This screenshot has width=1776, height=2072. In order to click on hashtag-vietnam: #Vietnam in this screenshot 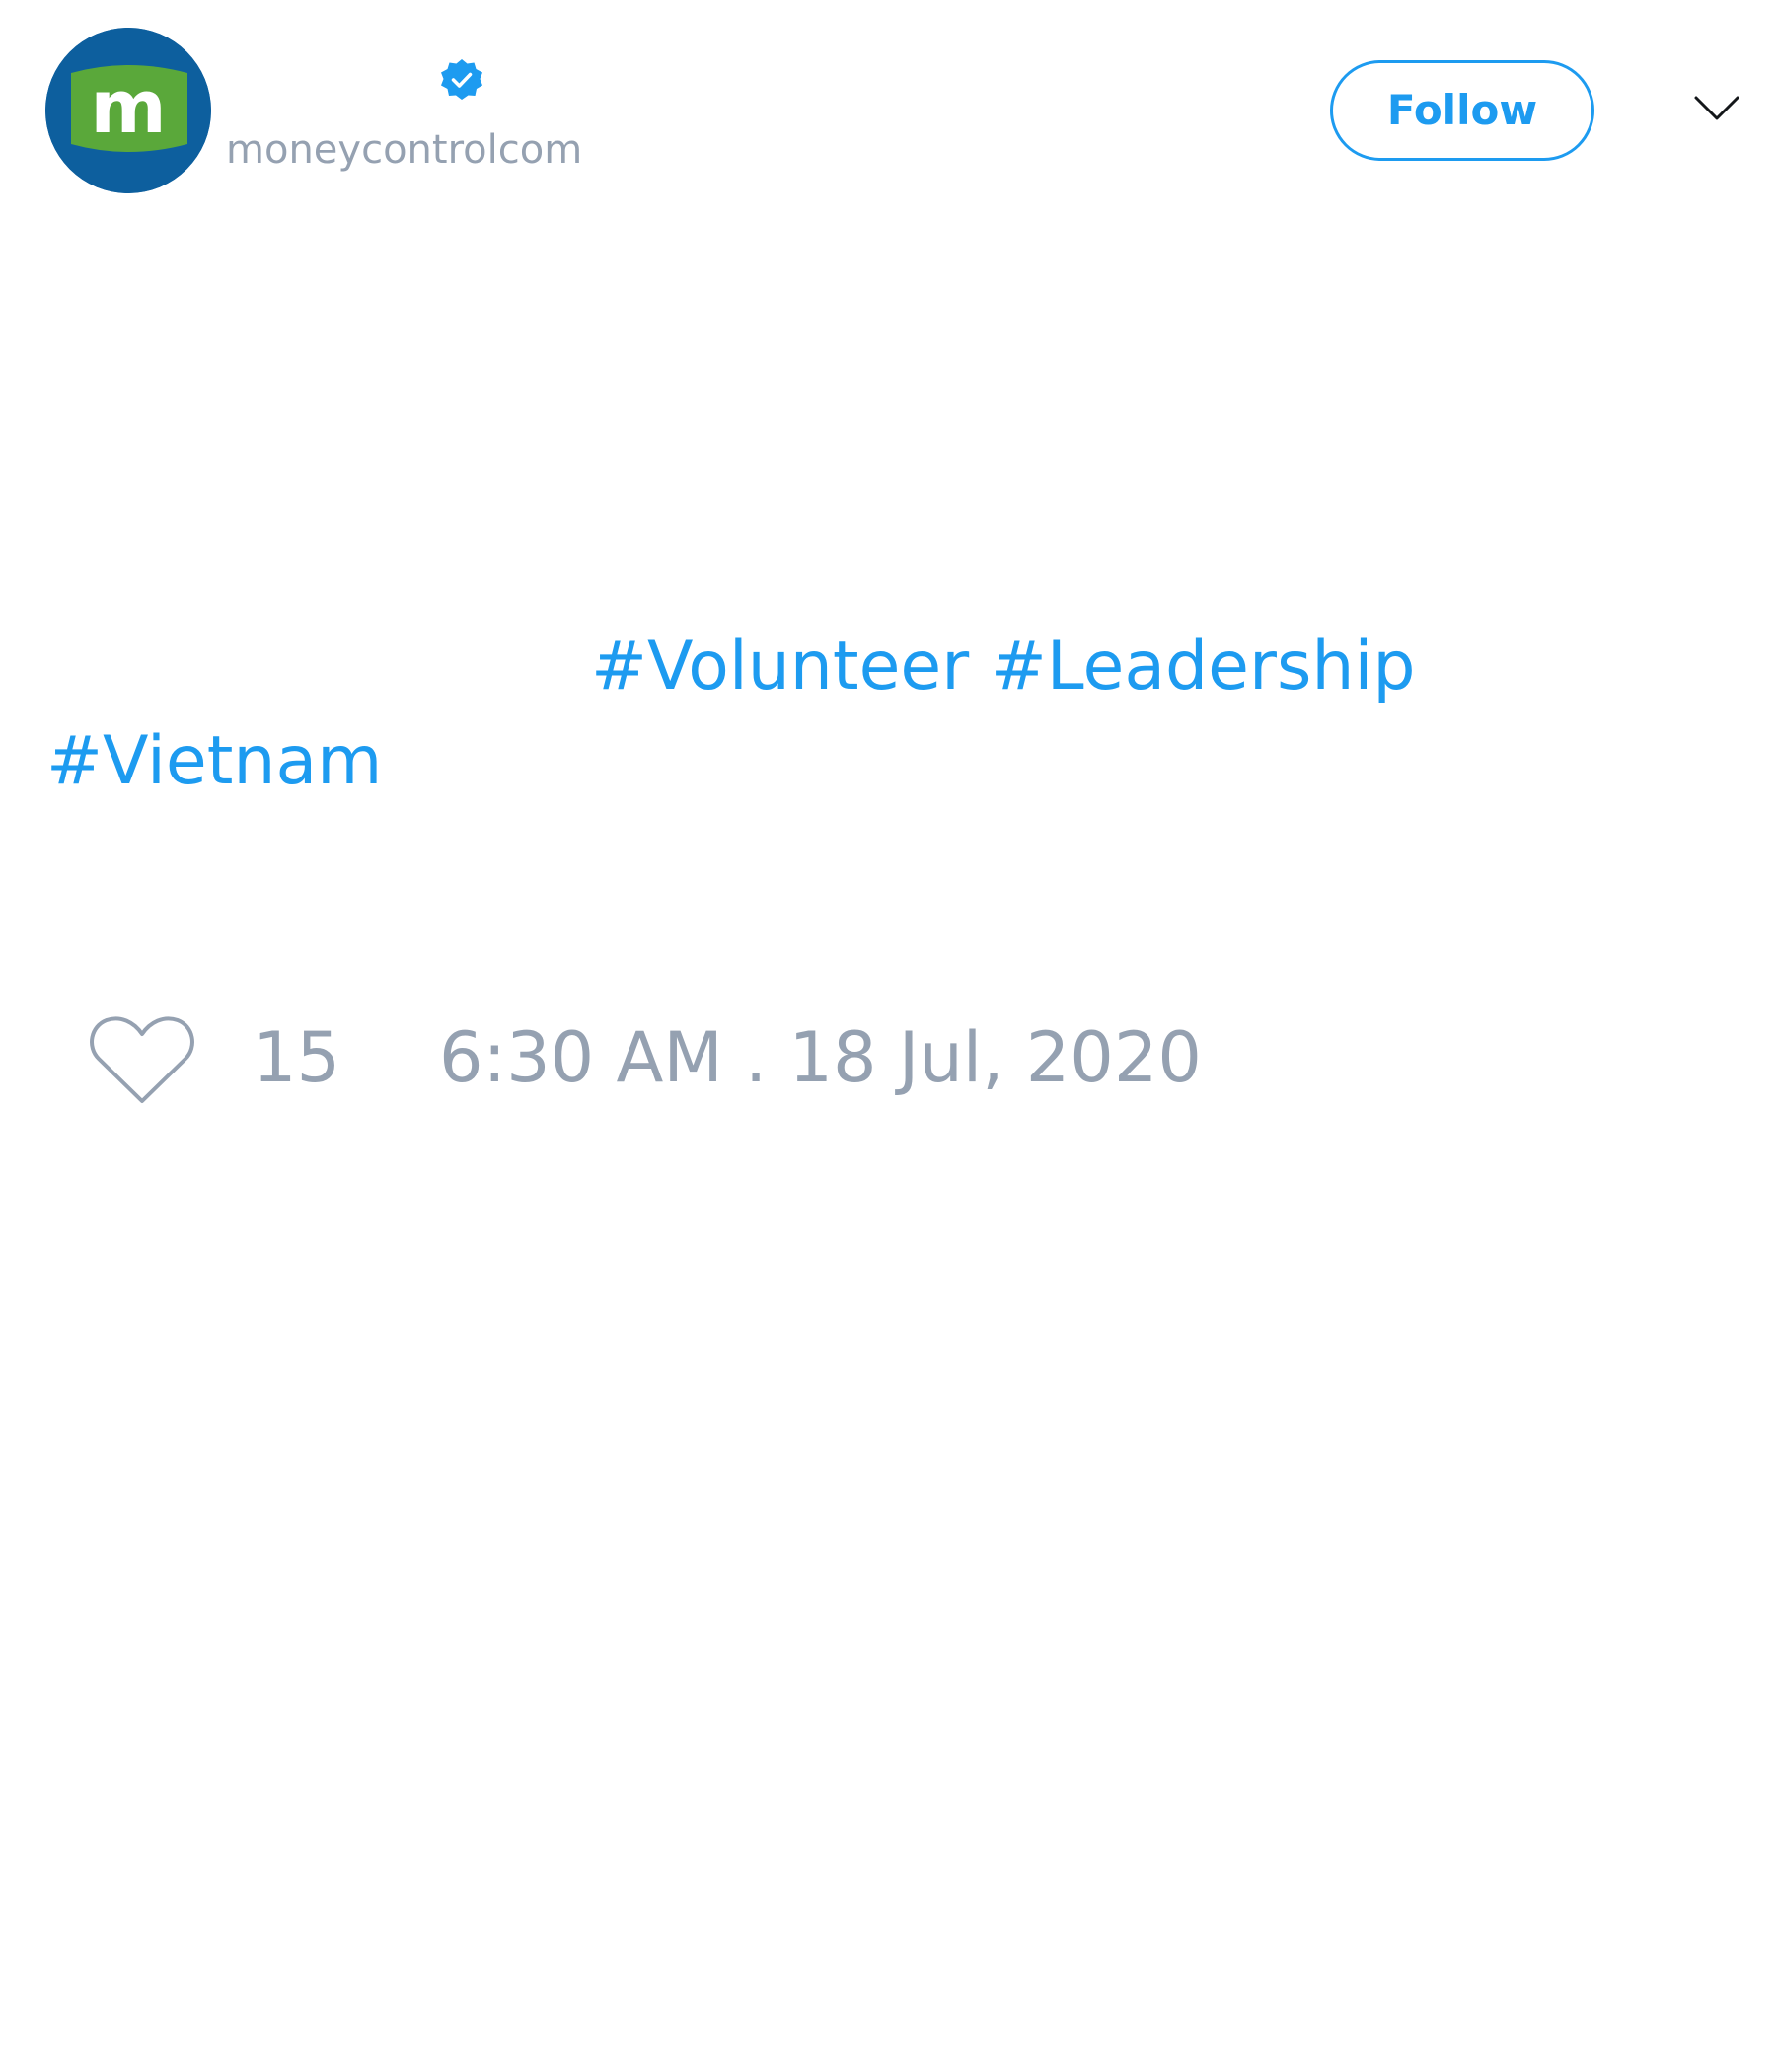, I will do `click(214, 761)`.